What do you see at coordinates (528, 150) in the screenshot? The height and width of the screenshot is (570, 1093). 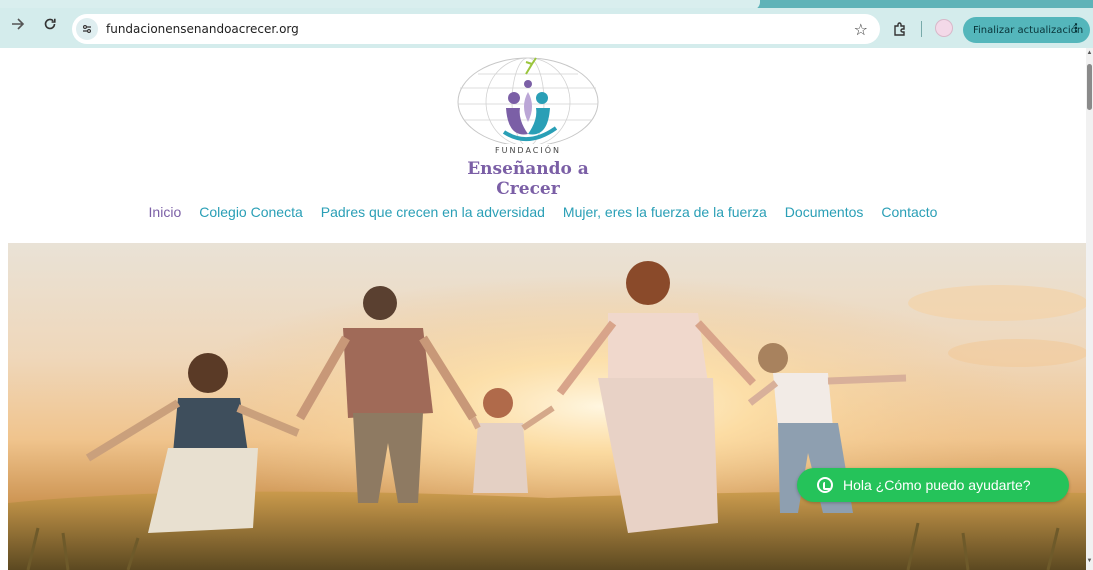 I see `logo-foundation-text: FUNDACIÓN` at bounding box center [528, 150].